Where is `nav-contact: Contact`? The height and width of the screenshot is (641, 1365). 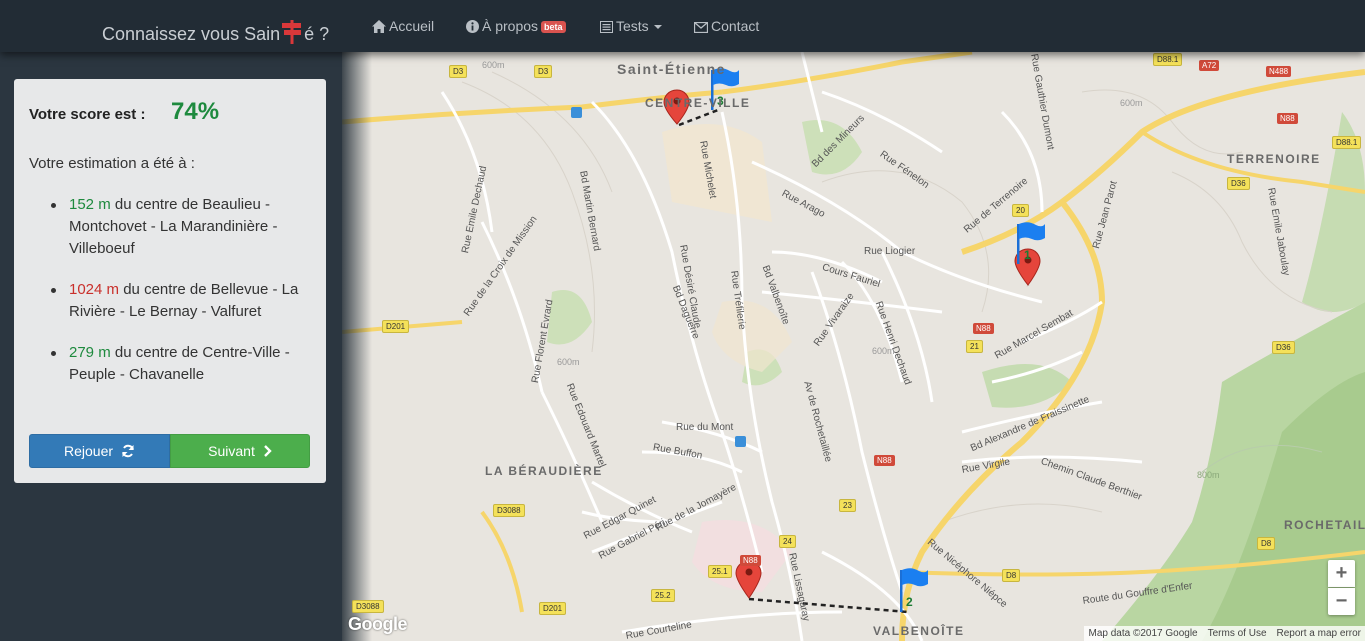 nav-contact: Contact is located at coordinates (726, 26).